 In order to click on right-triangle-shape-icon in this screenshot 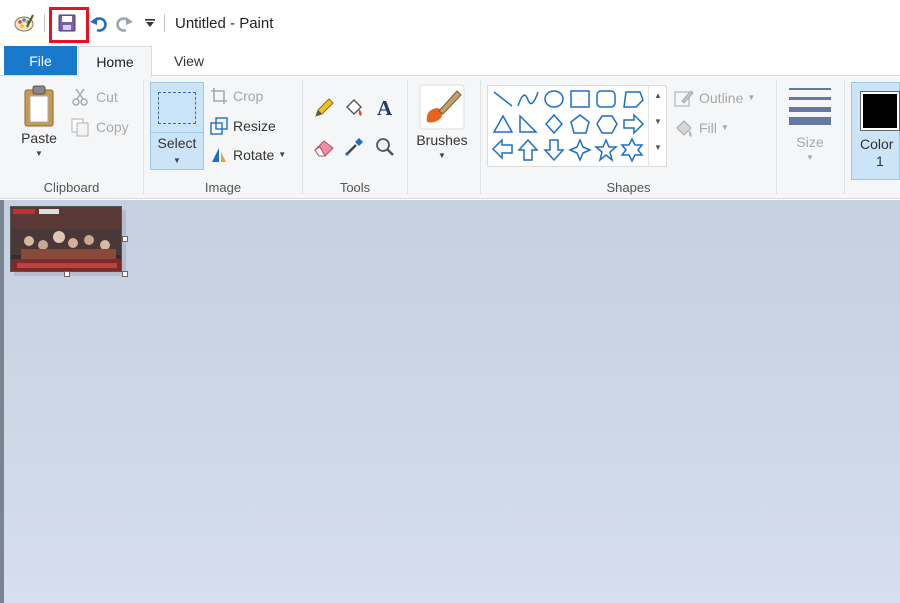, I will do `click(528, 123)`.